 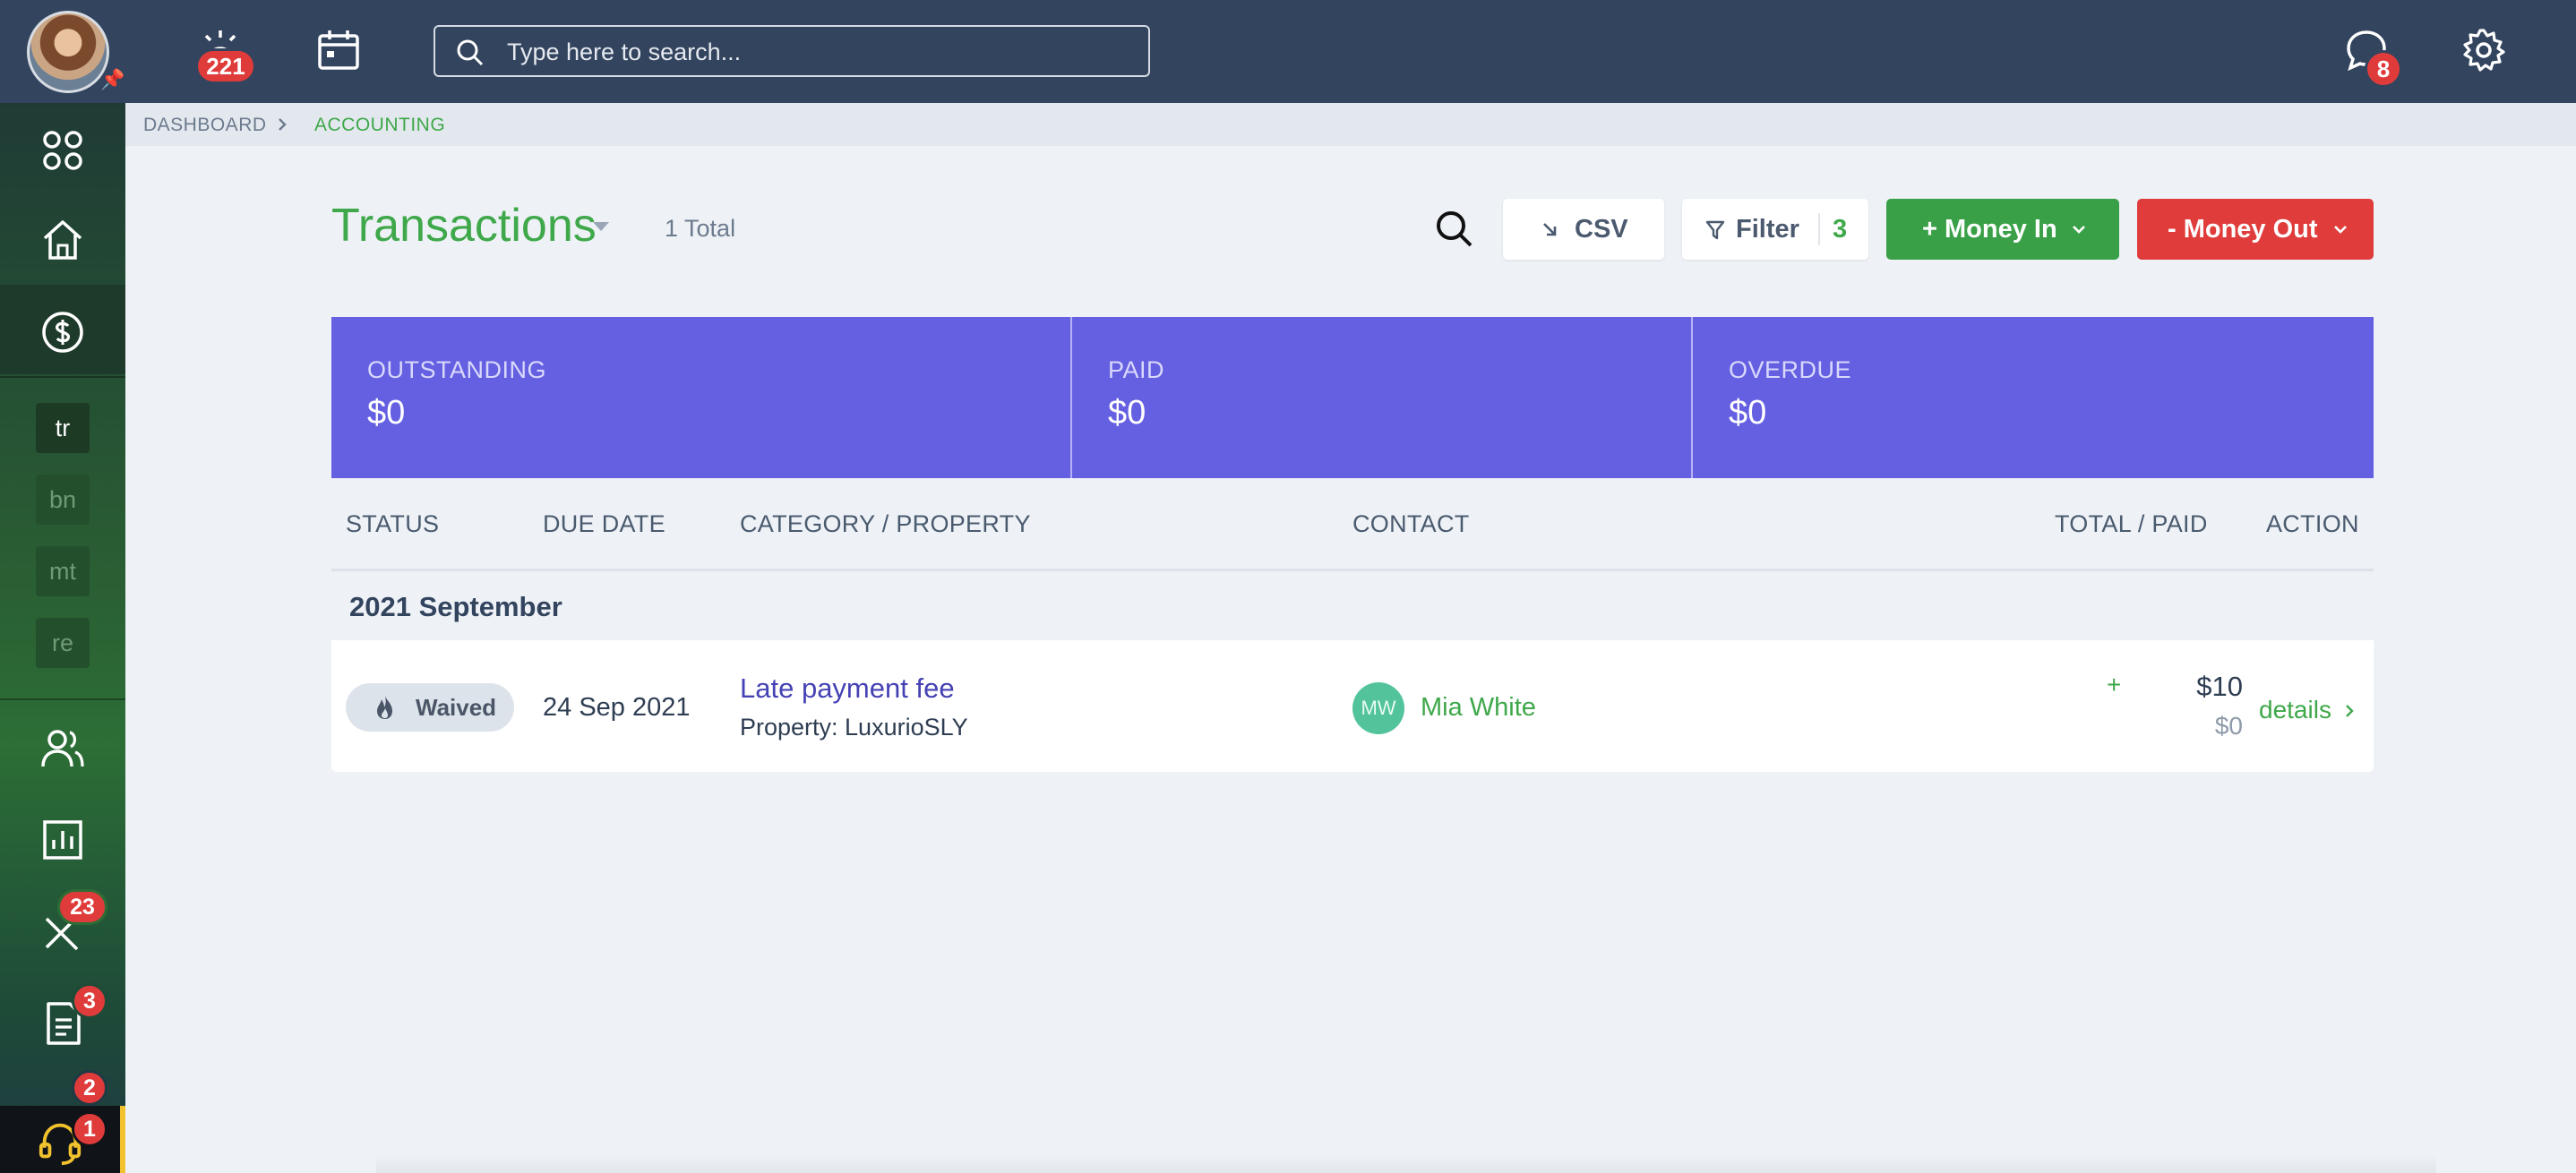 I want to click on sidebar-mini-tr: tr, so click(x=63, y=428).